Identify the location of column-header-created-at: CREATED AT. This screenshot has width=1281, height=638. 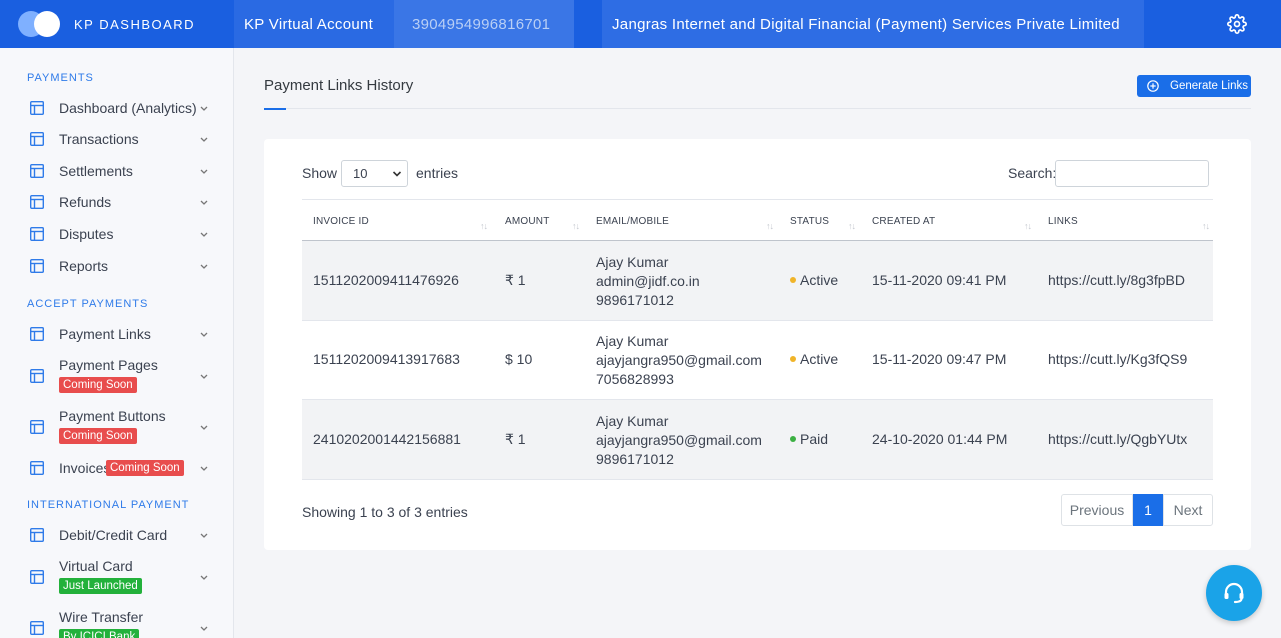
(903, 221).